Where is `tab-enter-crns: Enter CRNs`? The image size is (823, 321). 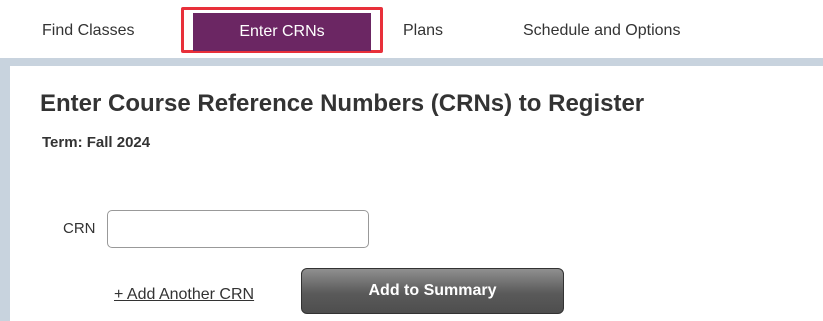
tab-enter-crns: Enter CRNs is located at coordinates (282, 32).